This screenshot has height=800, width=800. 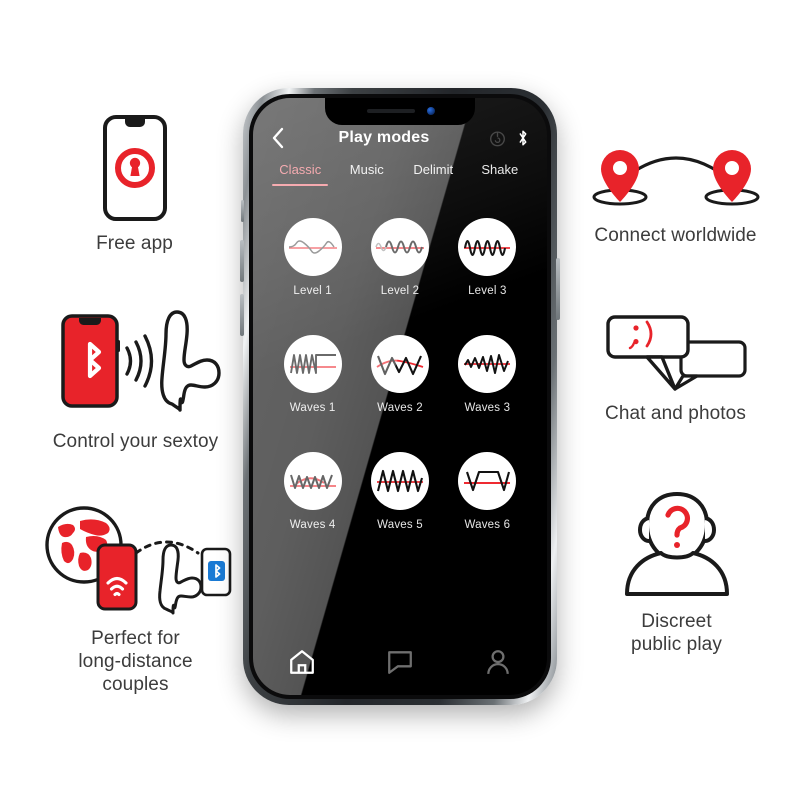 I want to click on tab-music: Music, so click(x=367, y=168).